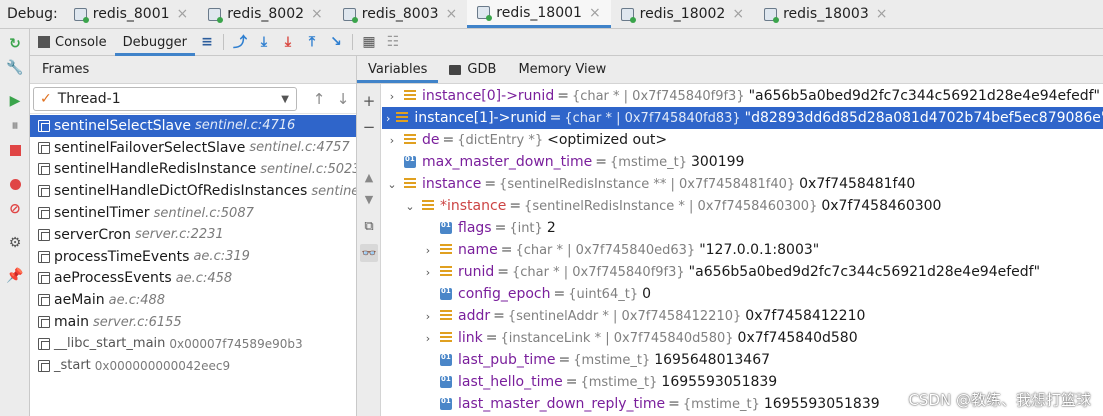  What do you see at coordinates (742, 228) in the screenshot?
I see `variable-row: flags={int}2` at bounding box center [742, 228].